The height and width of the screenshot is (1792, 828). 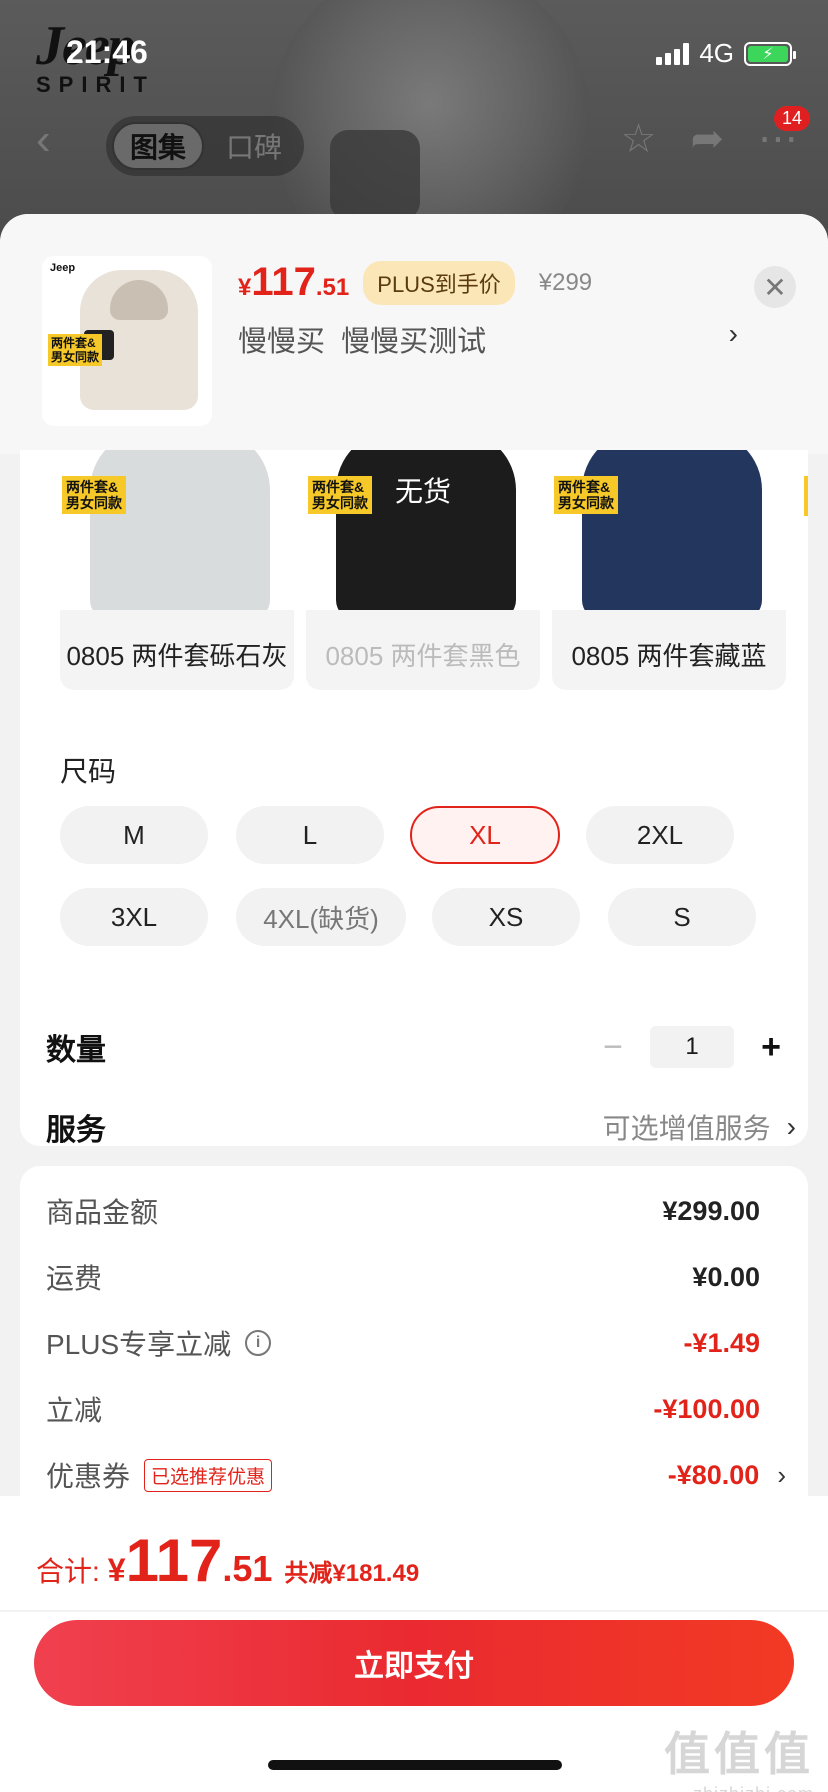 I want to click on back-icon: ‹, so click(x=56, y=140).